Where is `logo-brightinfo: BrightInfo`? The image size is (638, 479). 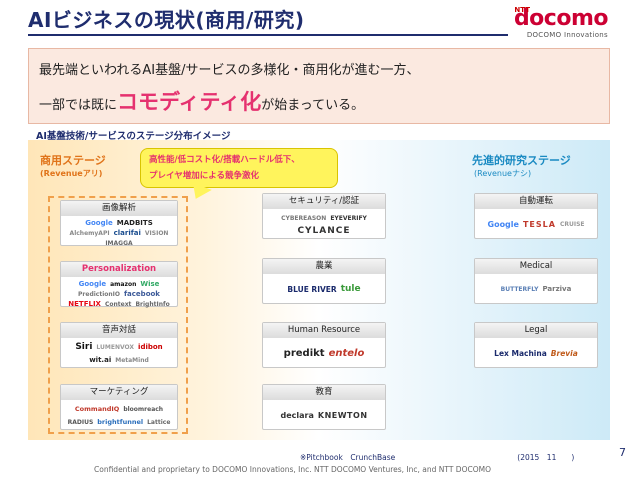
logo-brightinfo: BrightInfo is located at coordinates (152, 304).